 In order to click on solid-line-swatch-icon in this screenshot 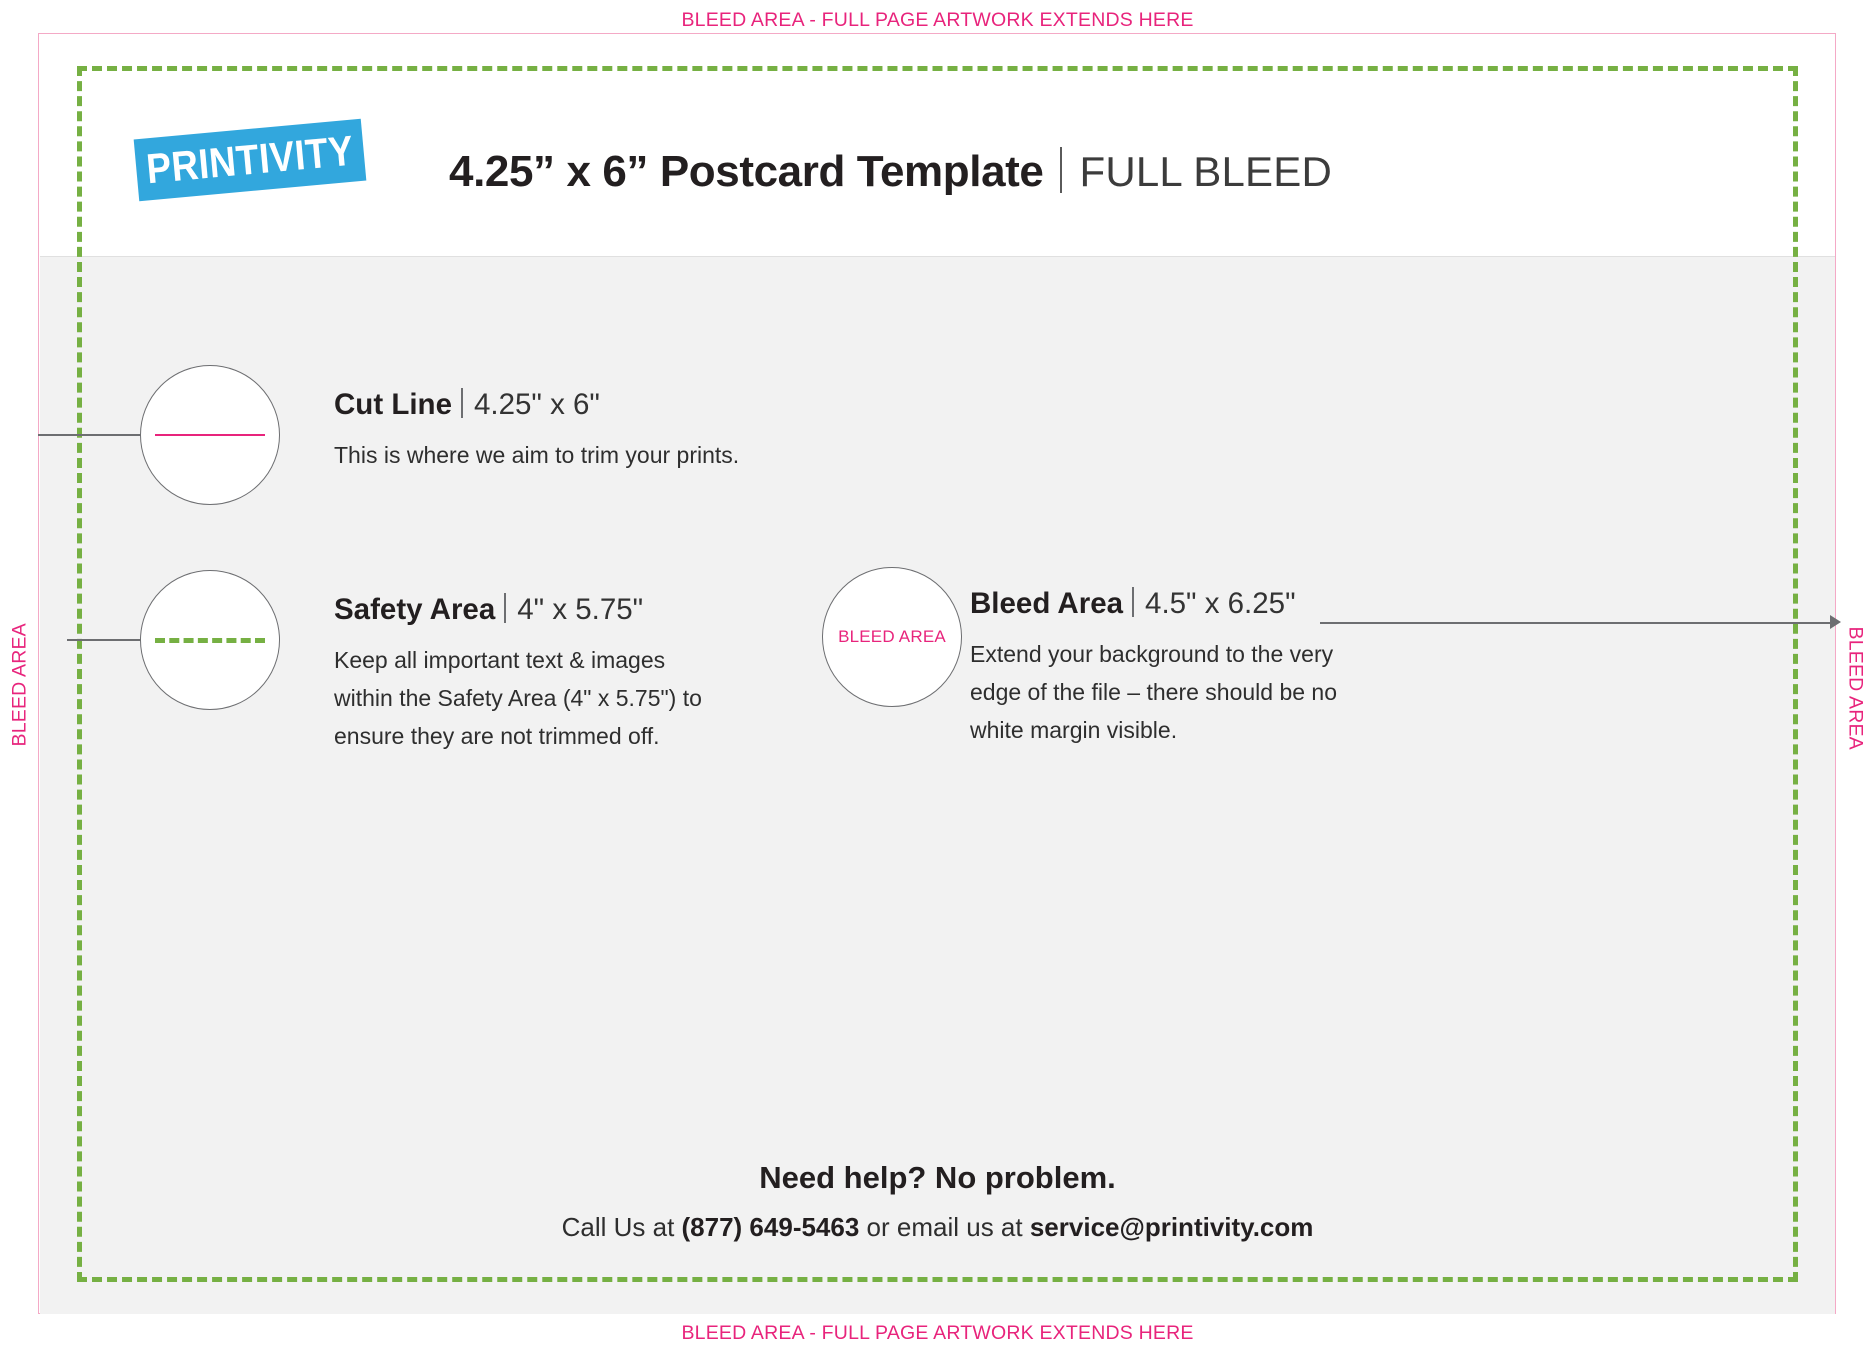, I will do `click(210, 435)`.